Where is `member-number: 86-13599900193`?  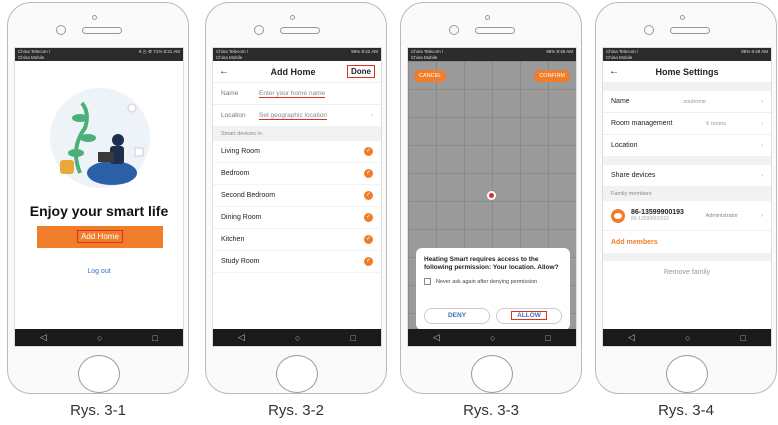 member-number: 86-13599900193 is located at coordinates (657, 212).